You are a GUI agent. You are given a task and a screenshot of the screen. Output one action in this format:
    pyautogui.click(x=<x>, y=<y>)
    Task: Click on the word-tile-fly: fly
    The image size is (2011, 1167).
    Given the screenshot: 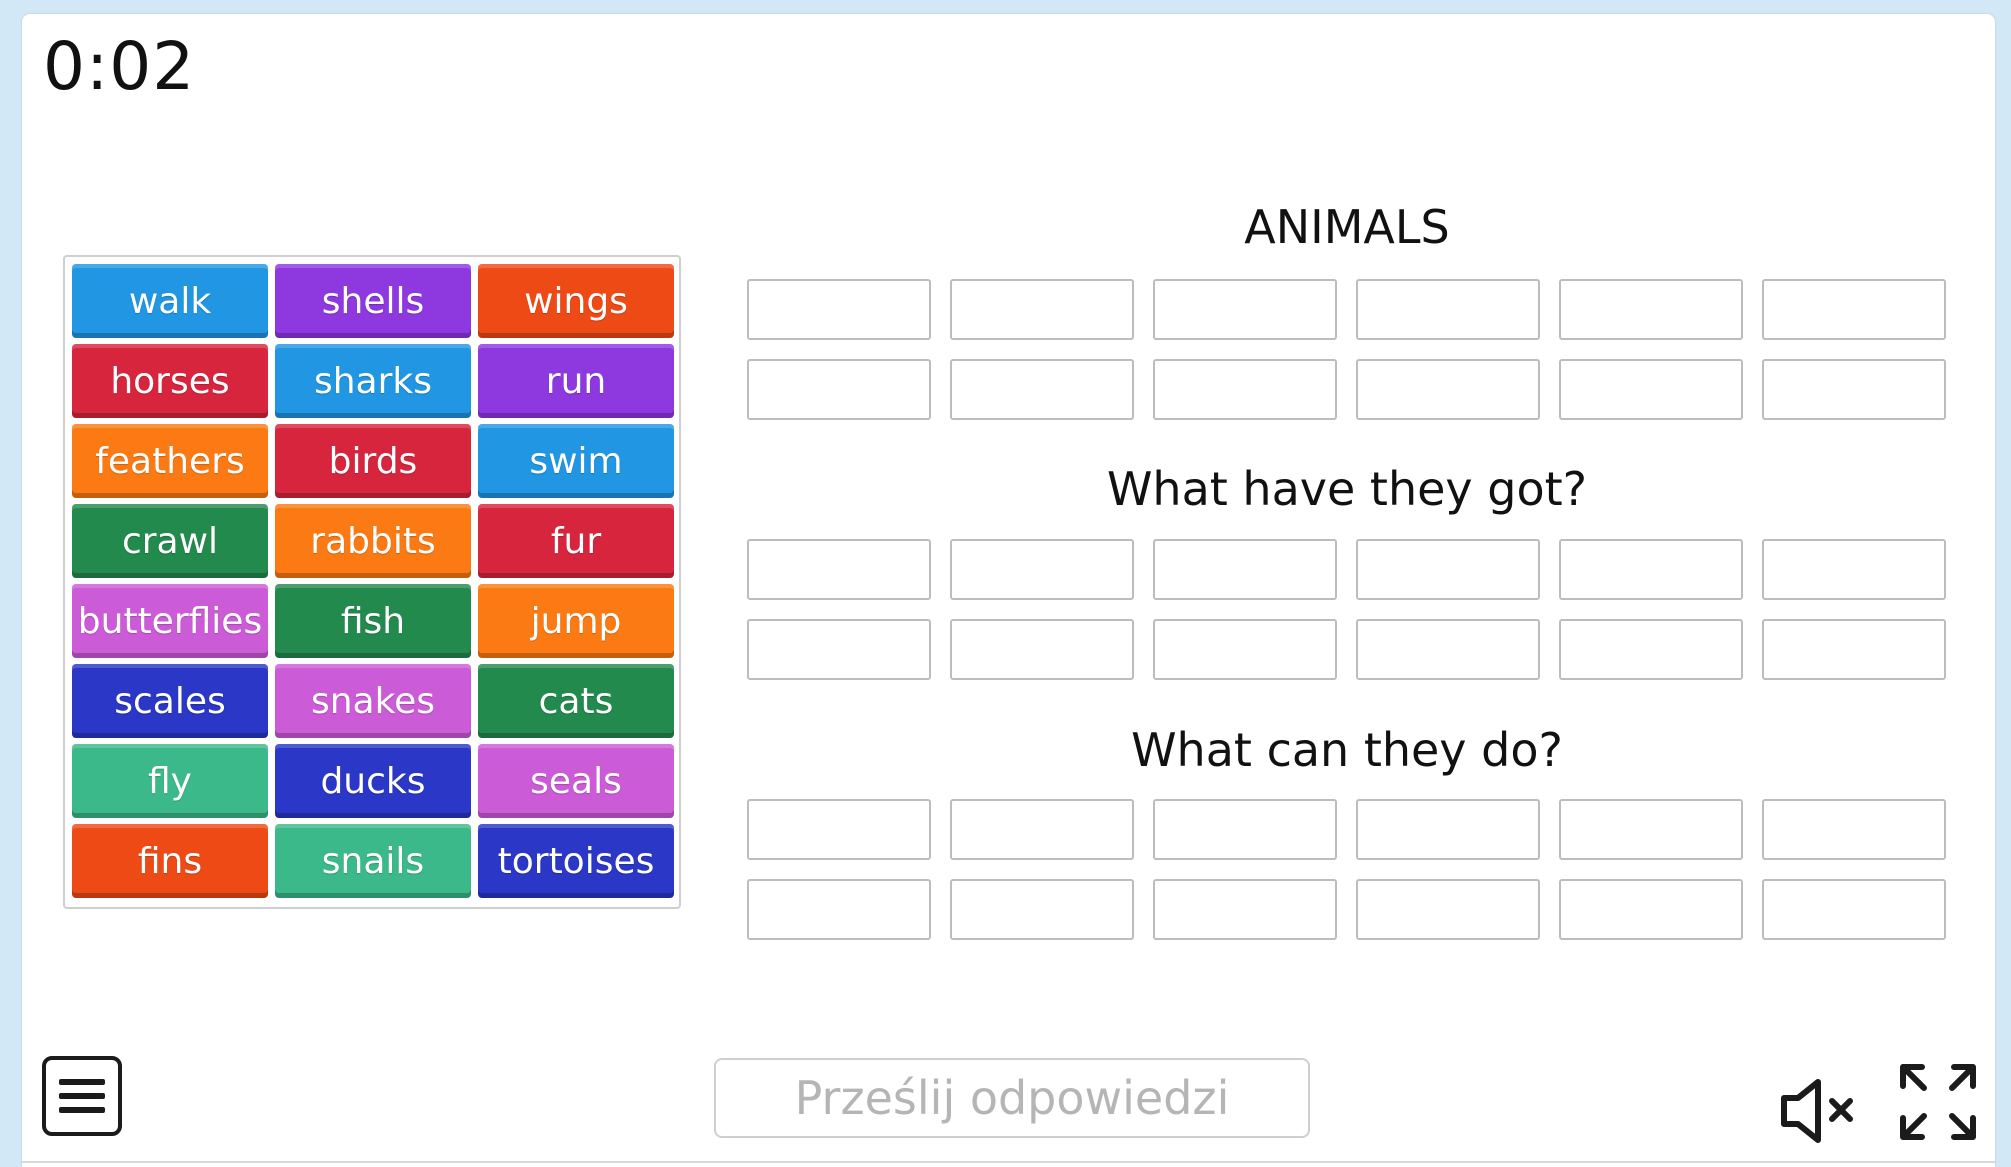 What is the action you would take?
    pyautogui.click(x=170, y=781)
    